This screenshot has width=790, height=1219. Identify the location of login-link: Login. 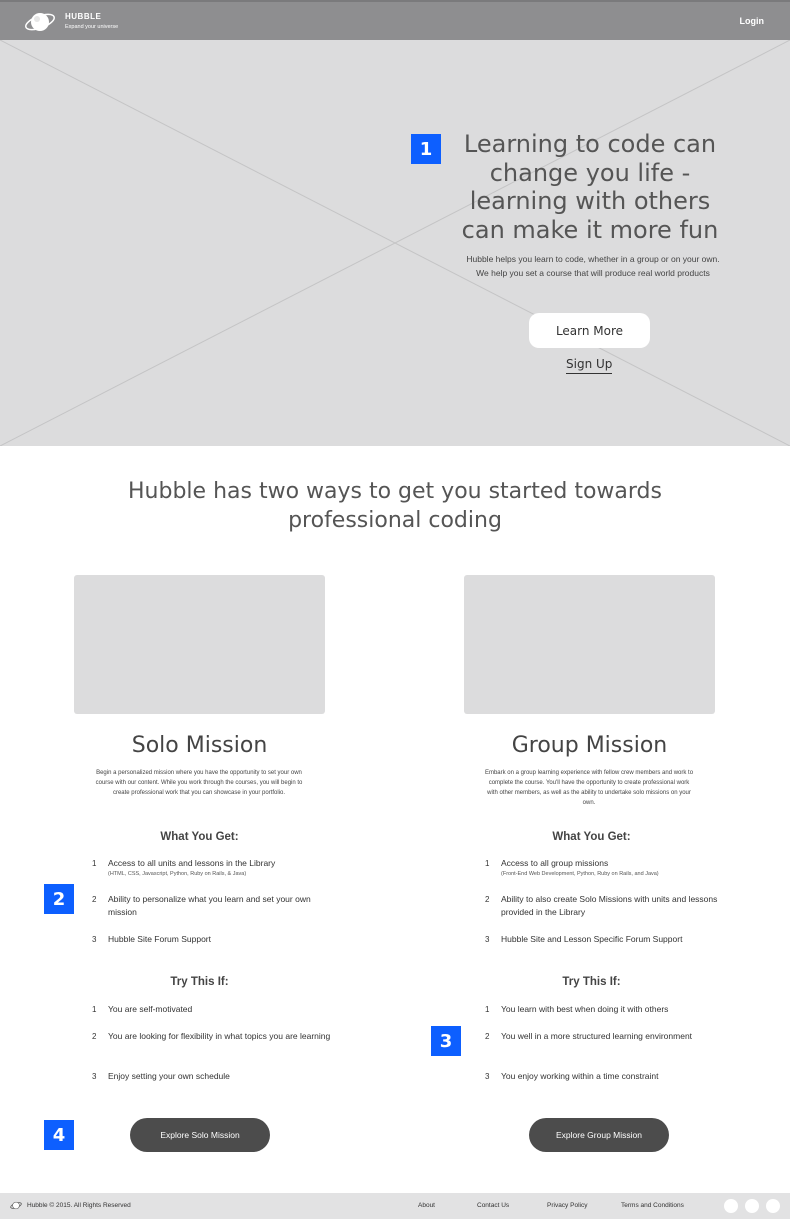
(752, 21).